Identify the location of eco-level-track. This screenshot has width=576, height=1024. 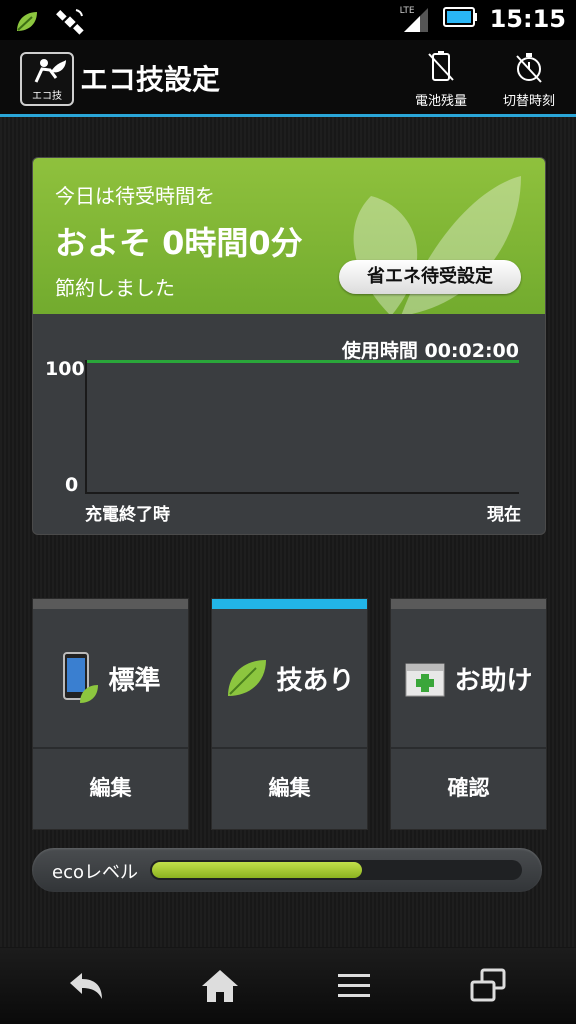
(336, 870).